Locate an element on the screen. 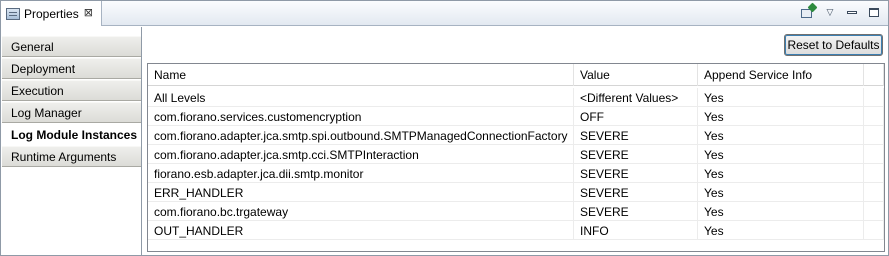 The image size is (889, 256). cell-name: All Levels is located at coordinates (361, 97).